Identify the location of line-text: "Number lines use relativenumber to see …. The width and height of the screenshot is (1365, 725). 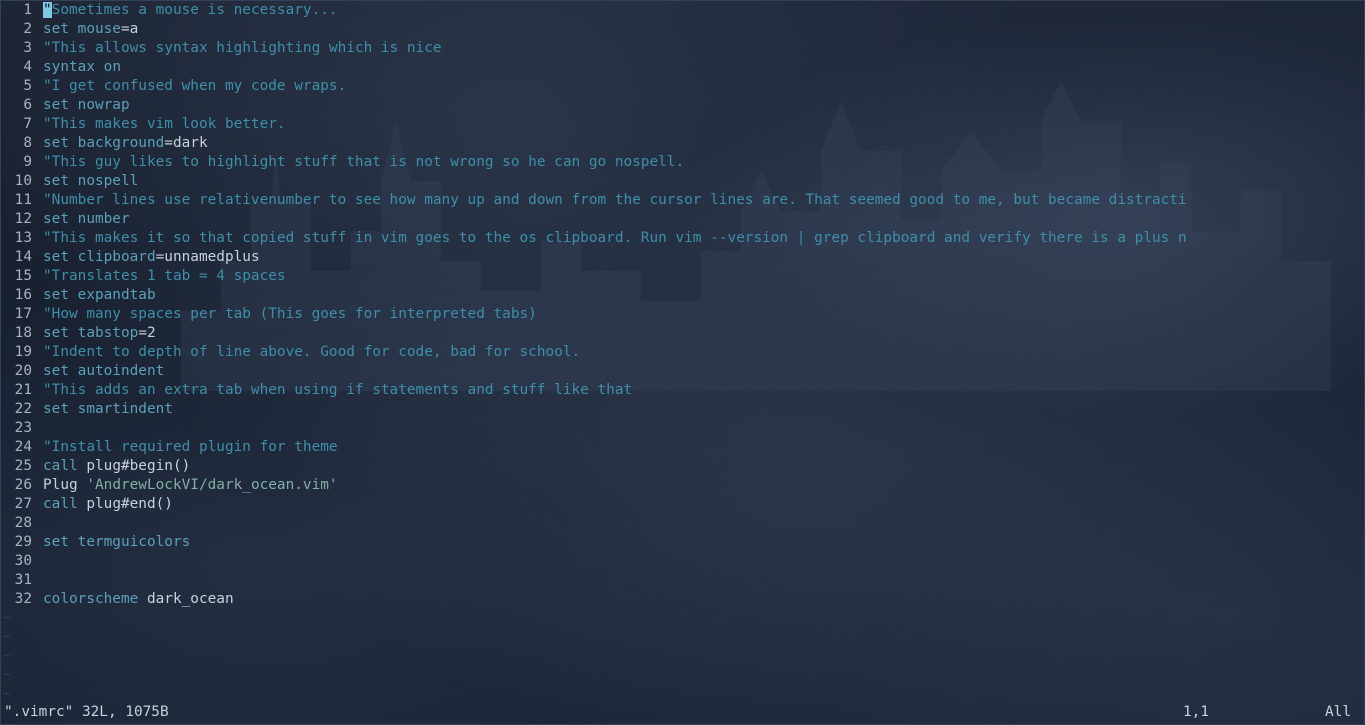
(703, 200).